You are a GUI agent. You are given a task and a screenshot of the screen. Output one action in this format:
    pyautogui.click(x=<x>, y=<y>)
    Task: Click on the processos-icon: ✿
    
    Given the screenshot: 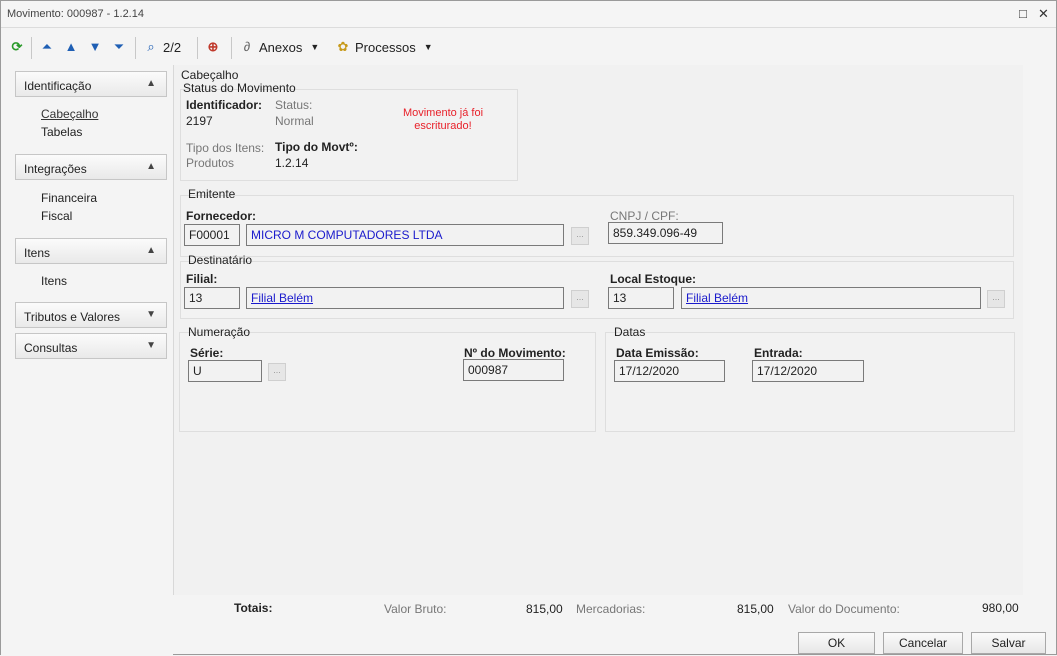 What is the action you would take?
    pyautogui.click(x=343, y=46)
    